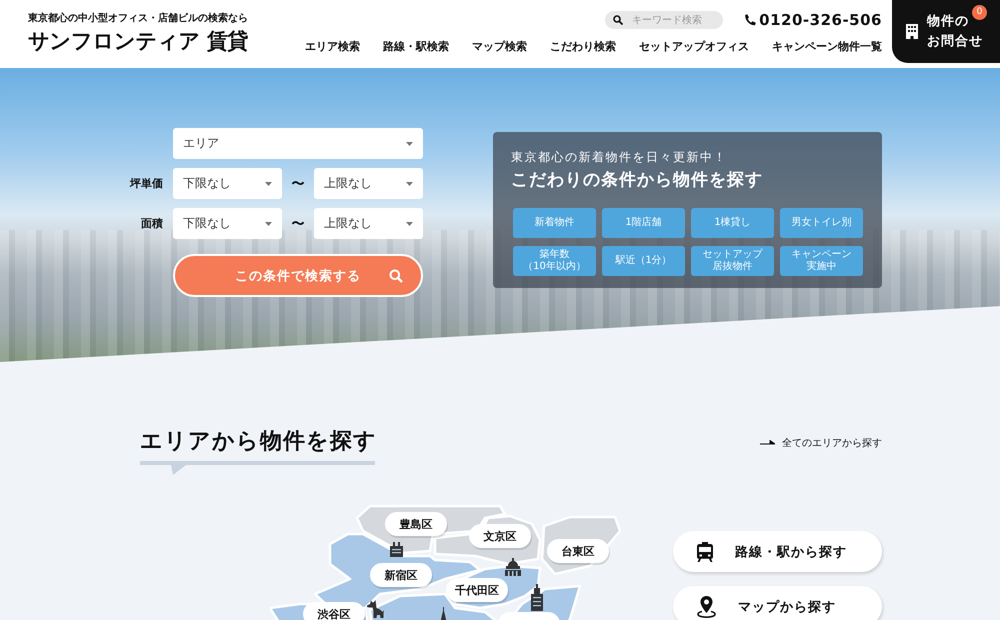 The height and width of the screenshot is (620, 1000). What do you see at coordinates (694, 47) in the screenshot?
I see `nav-link: セットアップオフィス` at bounding box center [694, 47].